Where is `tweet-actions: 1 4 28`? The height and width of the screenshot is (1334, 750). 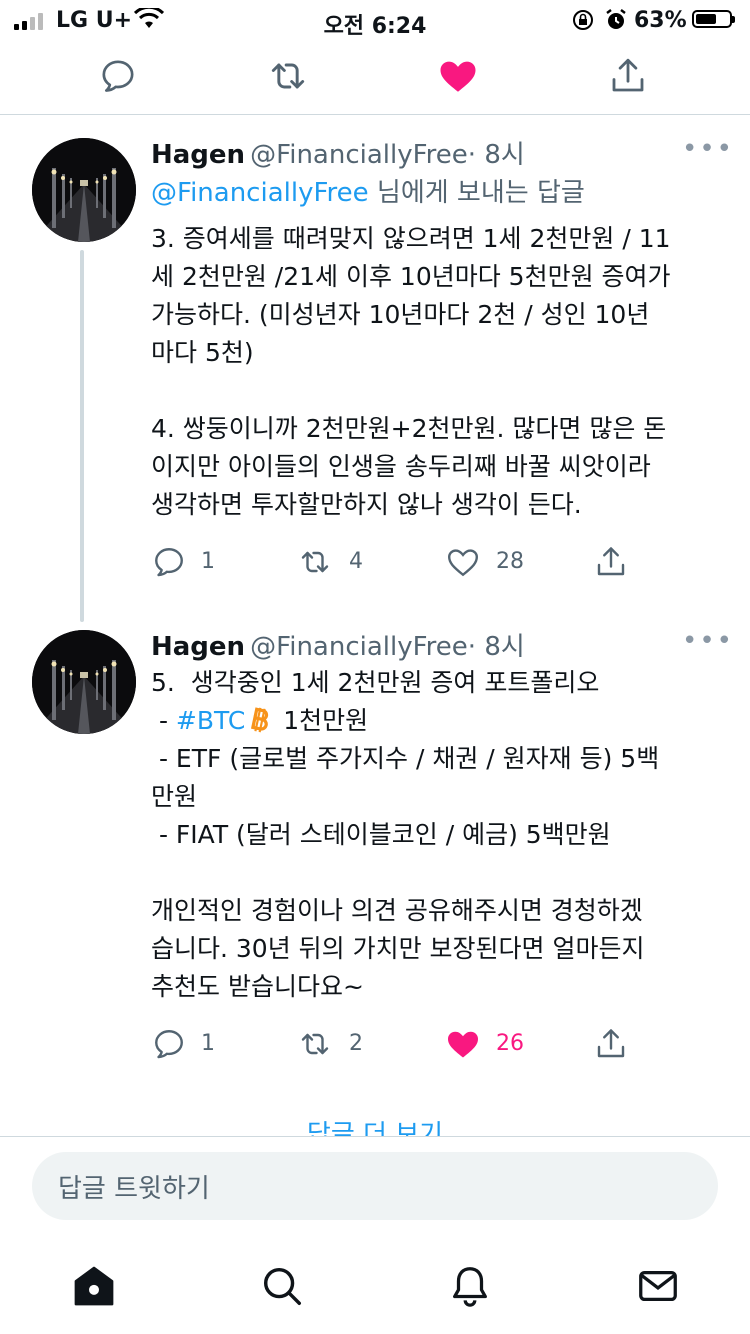
tweet-actions: 1 4 28 is located at coordinates (401, 564).